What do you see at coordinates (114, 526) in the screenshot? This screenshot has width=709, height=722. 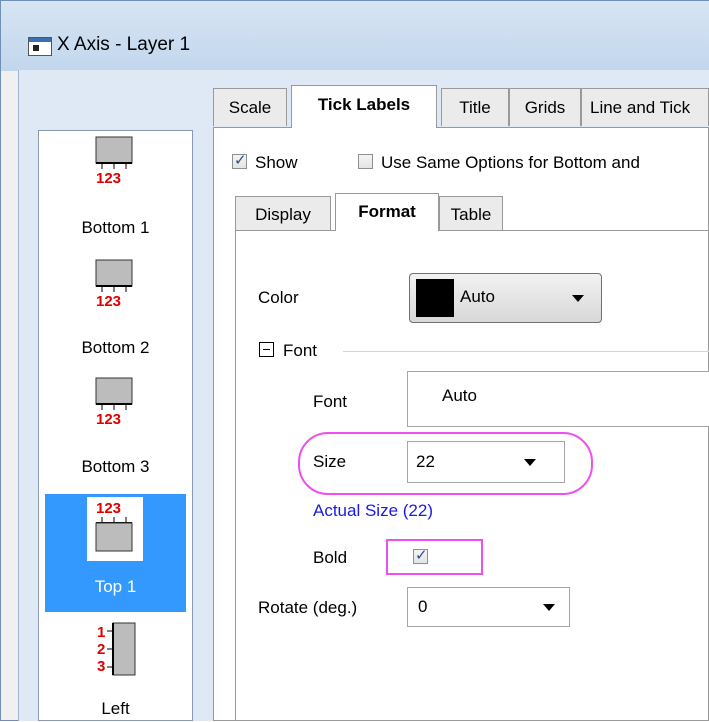 I see `top-axis-icon: 123` at bounding box center [114, 526].